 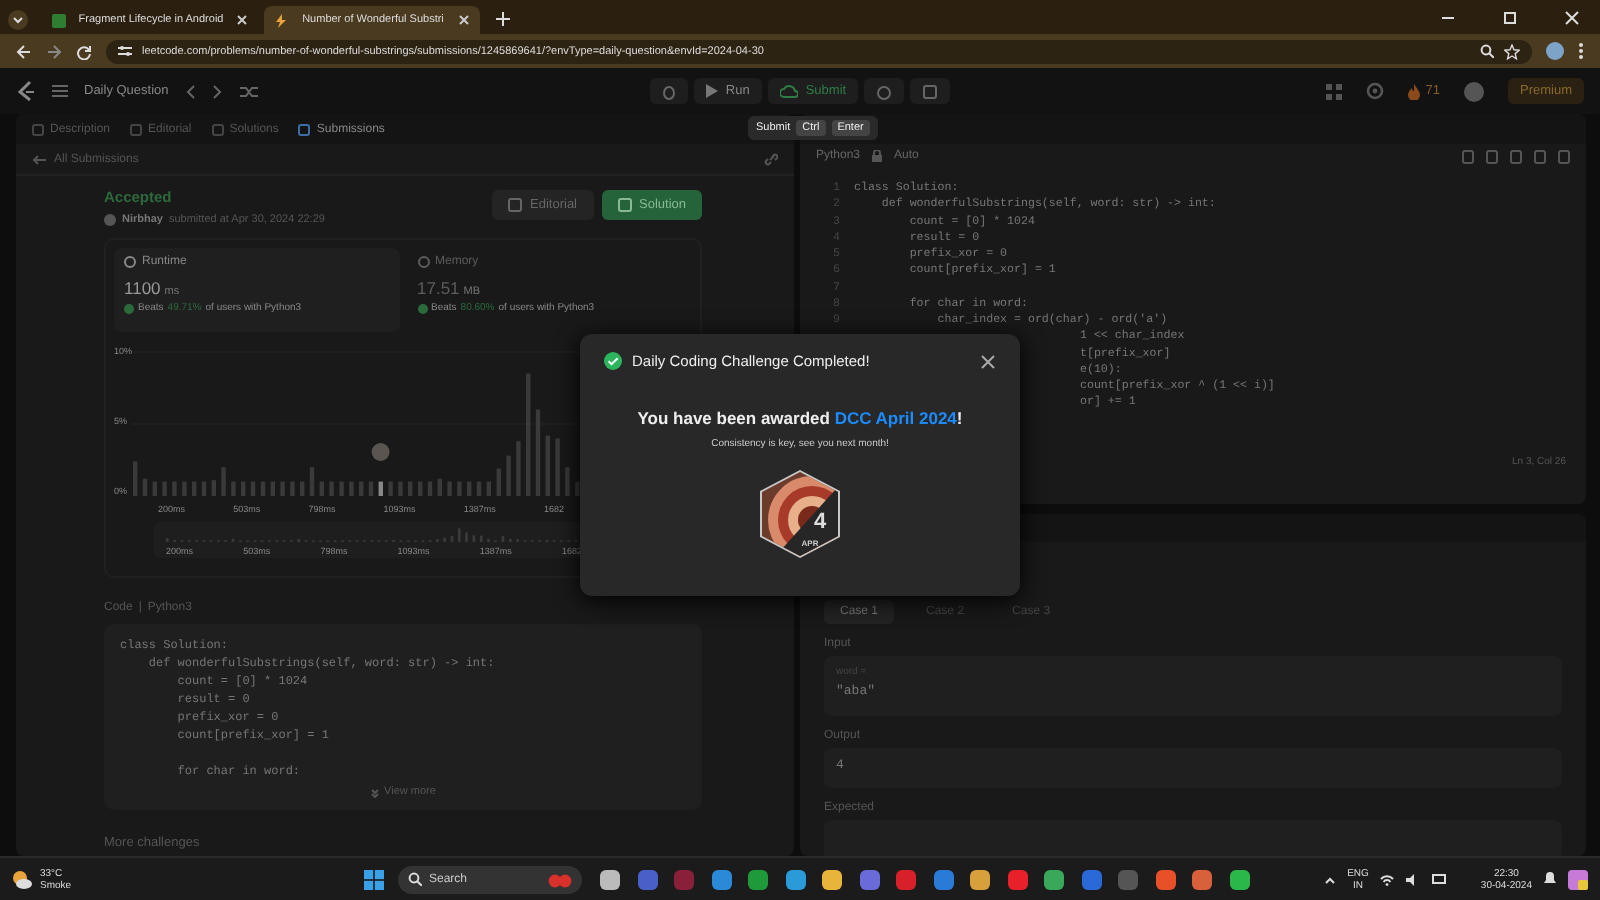 What do you see at coordinates (142, 288) in the screenshot?
I see `stat-value: 1100` at bounding box center [142, 288].